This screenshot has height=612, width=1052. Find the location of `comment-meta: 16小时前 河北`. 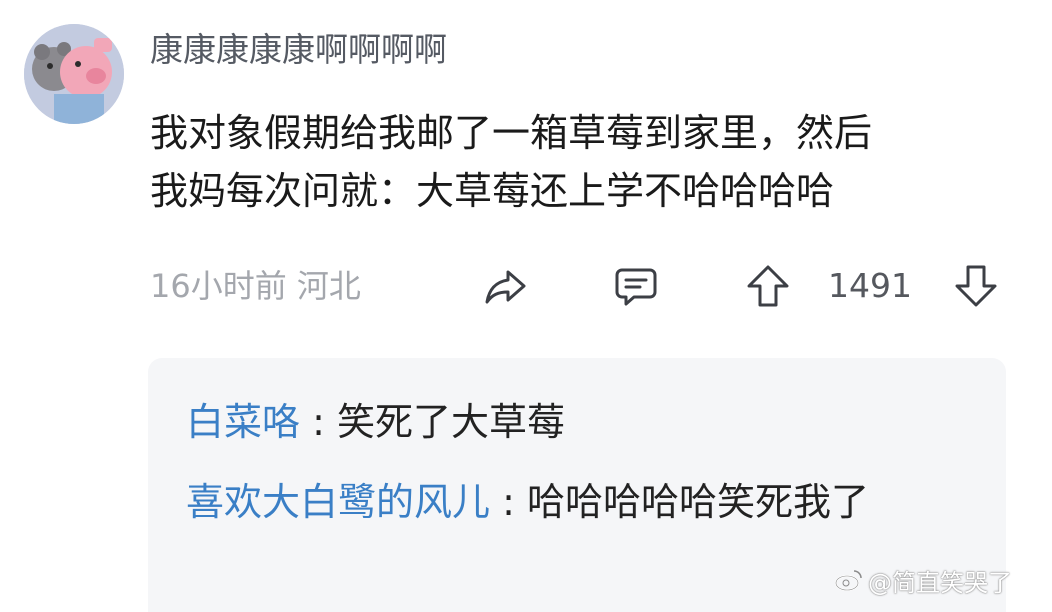

comment-meta: 16小时前 河北 is located at coordinates (255, 286).